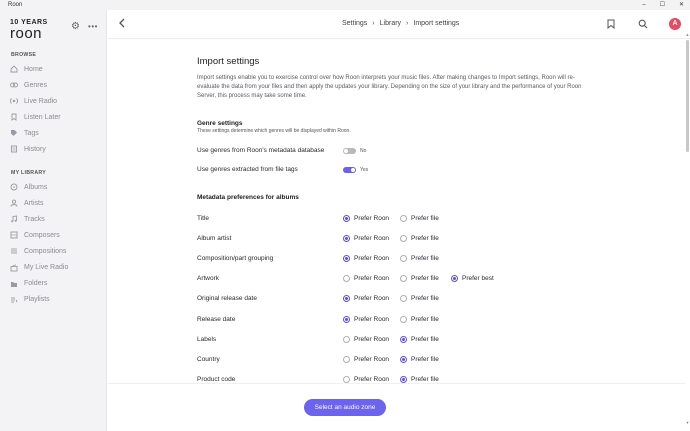 Image resolution: width=690 pixels, height=431 pixels. I want to click on chevron-right-icon: ›, so click(407, 23).